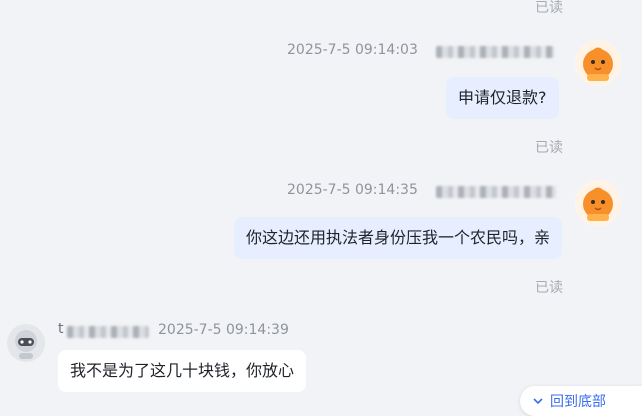 The height and width of the screenshot is (416, 642). I want to click on contact-avatar, so click(26, 343).